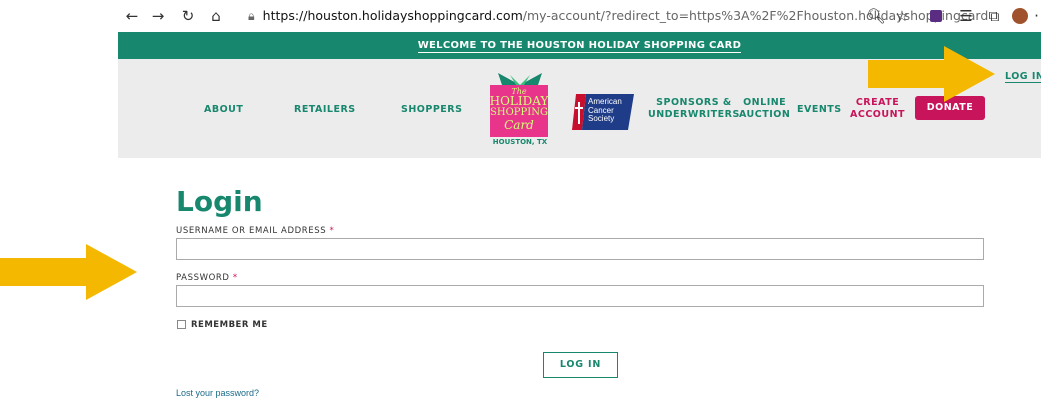 This screenshot has width=1041, height=402. Describe the element at coordinates (994, 16) in the screenshot. I see `collections-icon: ⧉` at that location.